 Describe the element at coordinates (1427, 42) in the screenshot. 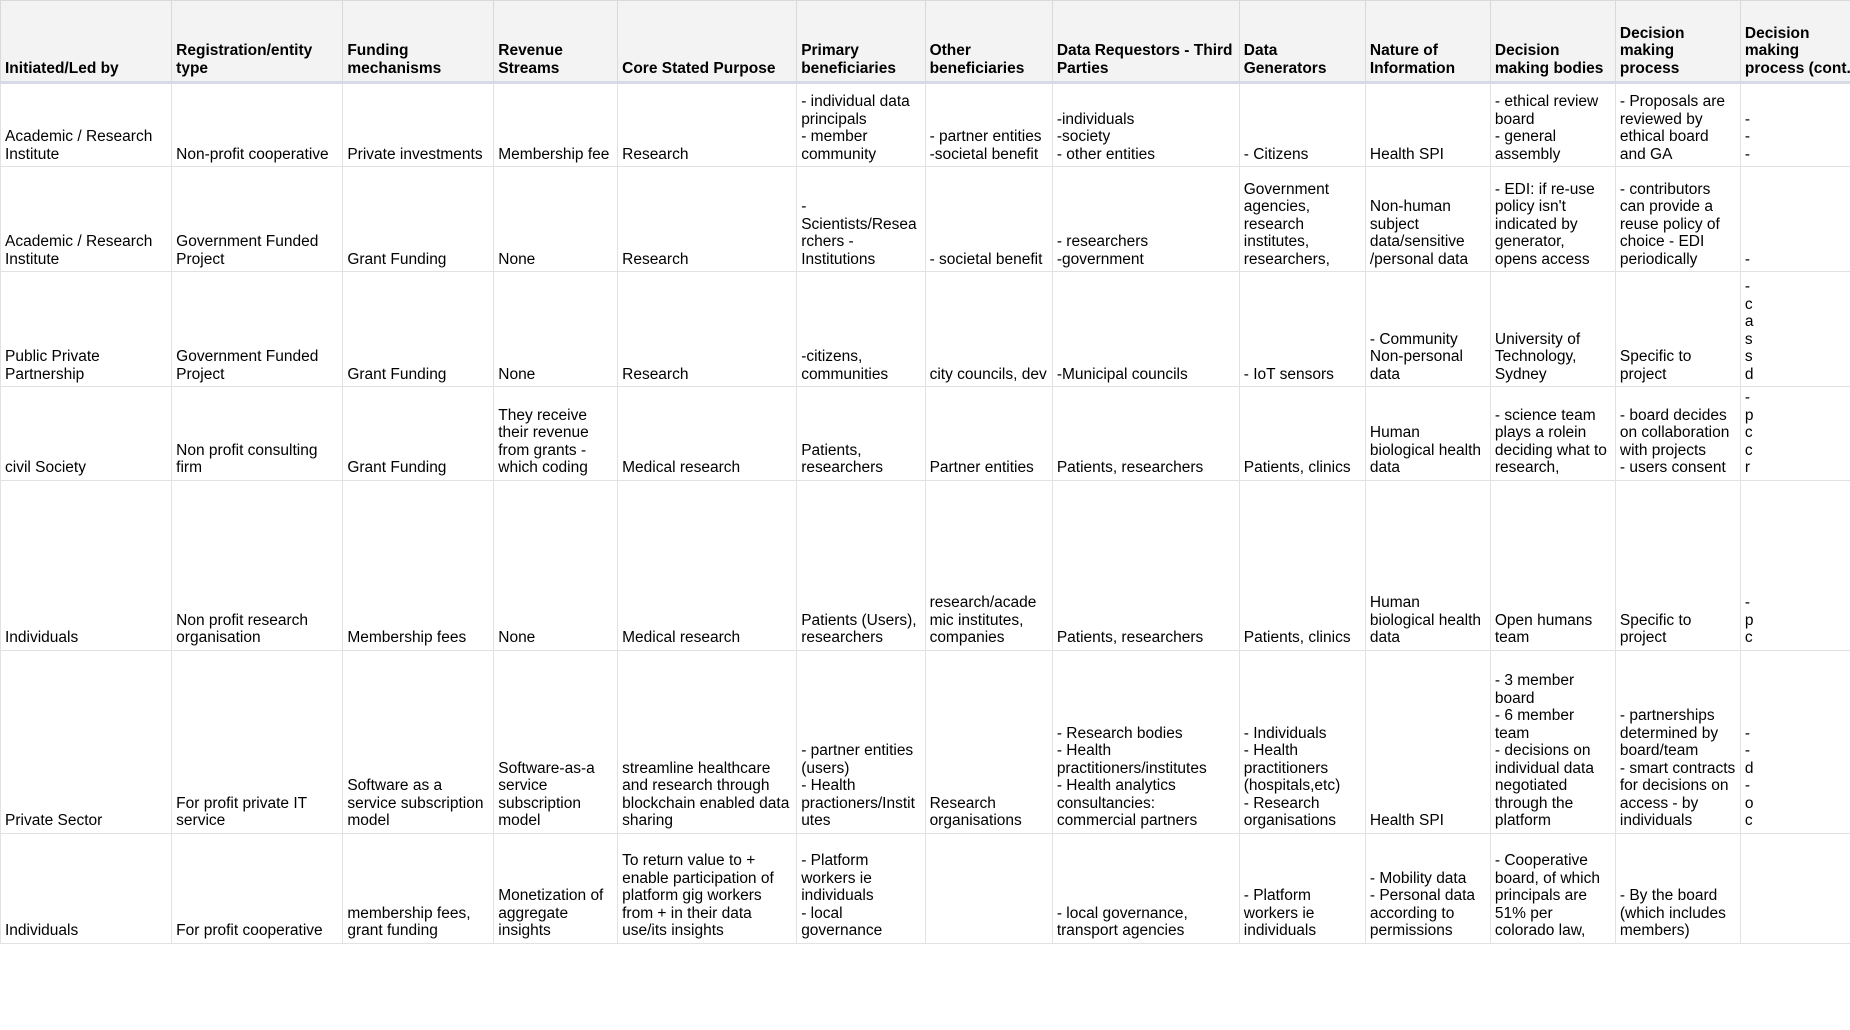

I see `column-header-nature-of-information: Nature of Information` at that location.